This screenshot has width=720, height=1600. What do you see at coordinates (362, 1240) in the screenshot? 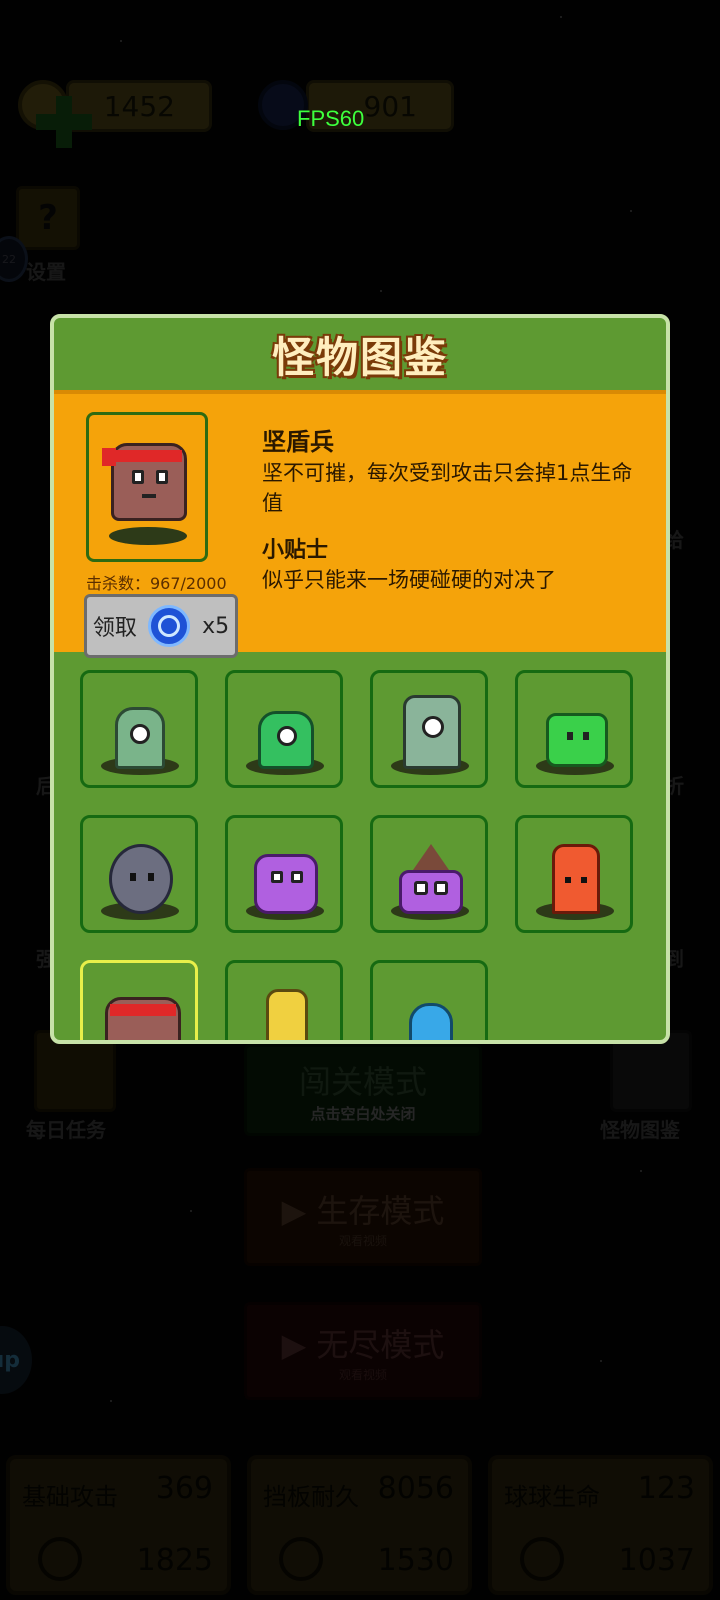
I see `survival-sub: 观看视频` at bounding box center [362, 1240].